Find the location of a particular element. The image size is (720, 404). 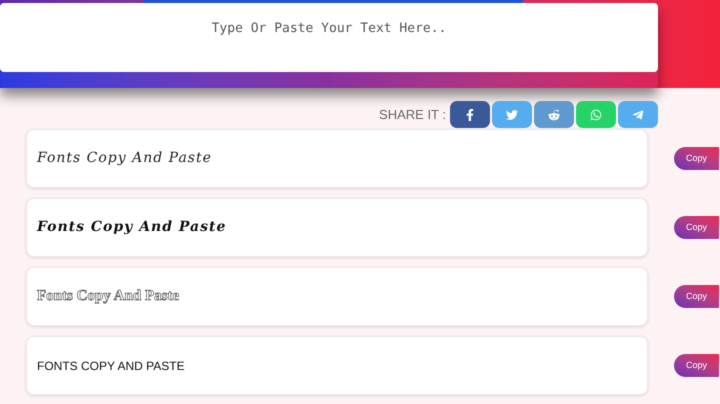

share-label: SHARE IT : is located at coordinates (412, 115).